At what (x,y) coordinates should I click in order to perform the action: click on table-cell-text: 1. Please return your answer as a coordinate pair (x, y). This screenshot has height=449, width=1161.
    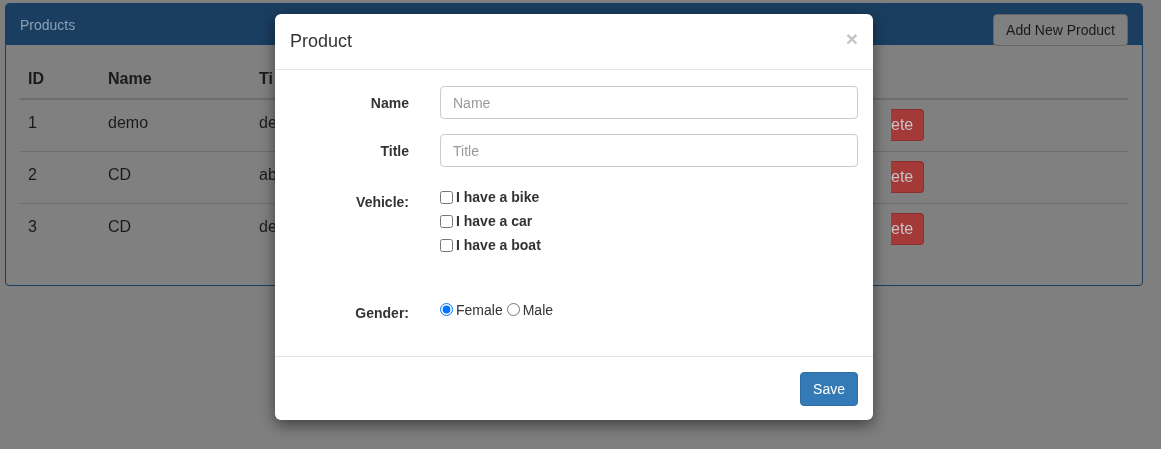
    Looking at the image, I should click on (32, 123).